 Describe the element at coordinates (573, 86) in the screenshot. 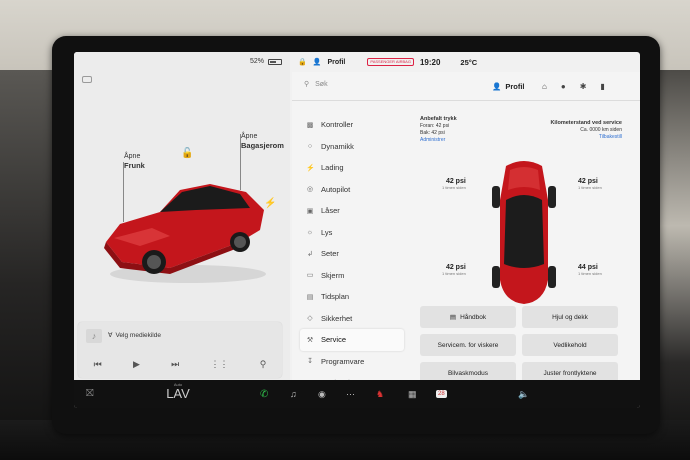

I see `header-icons: ⌂ ● ✱ ▮` at that location.